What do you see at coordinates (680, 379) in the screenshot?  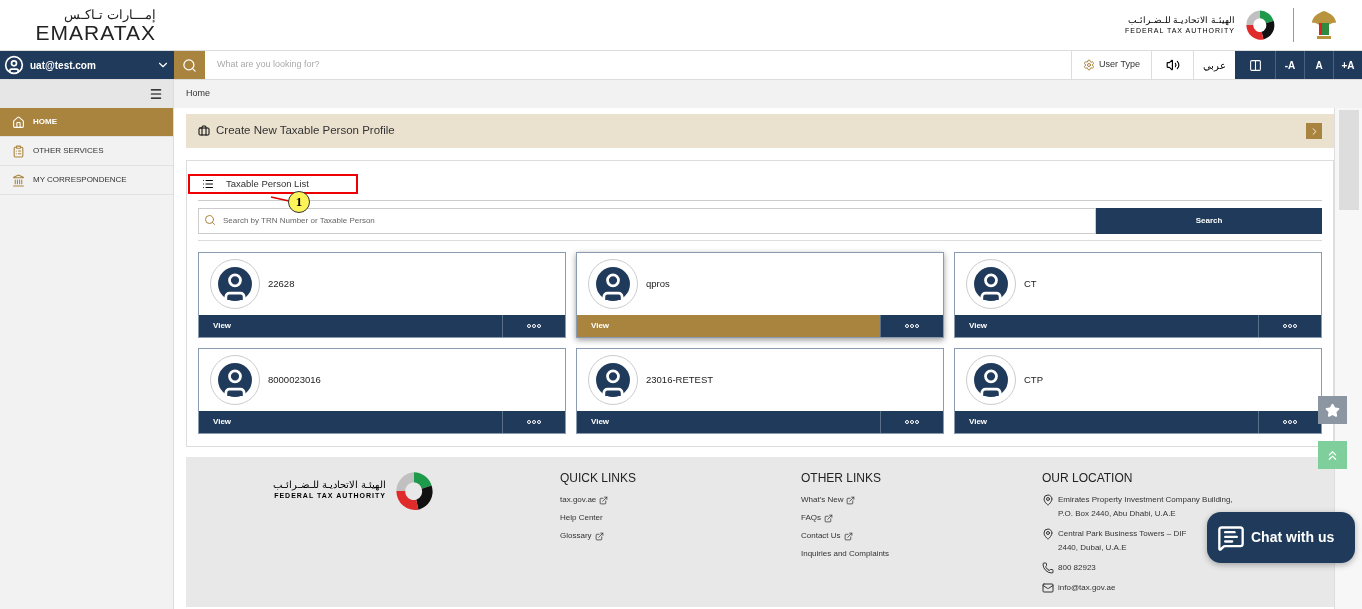 I see `taxpayer-name: 23016-RETEST` at bounding box center [680, 379].